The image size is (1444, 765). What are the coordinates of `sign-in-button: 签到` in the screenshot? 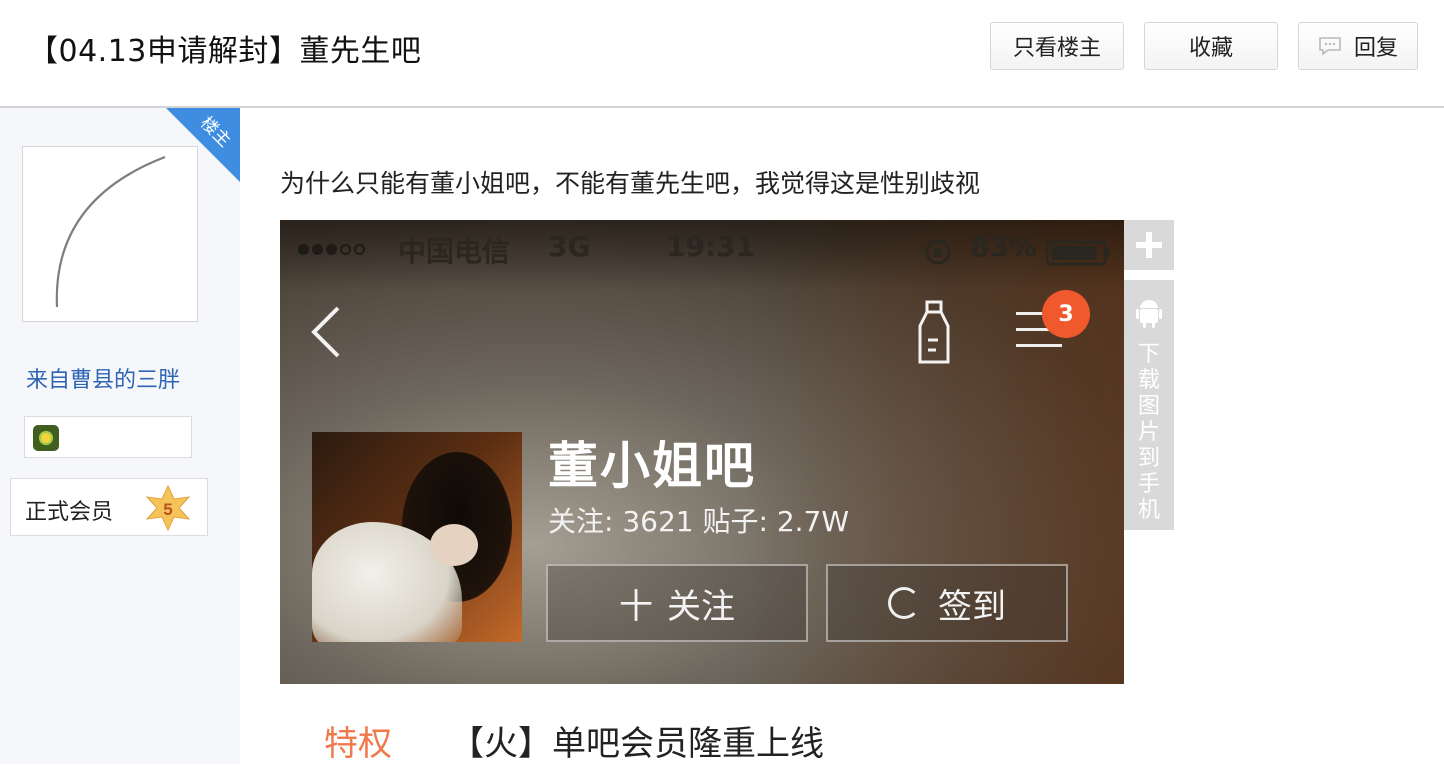 It's located at (947, 603).